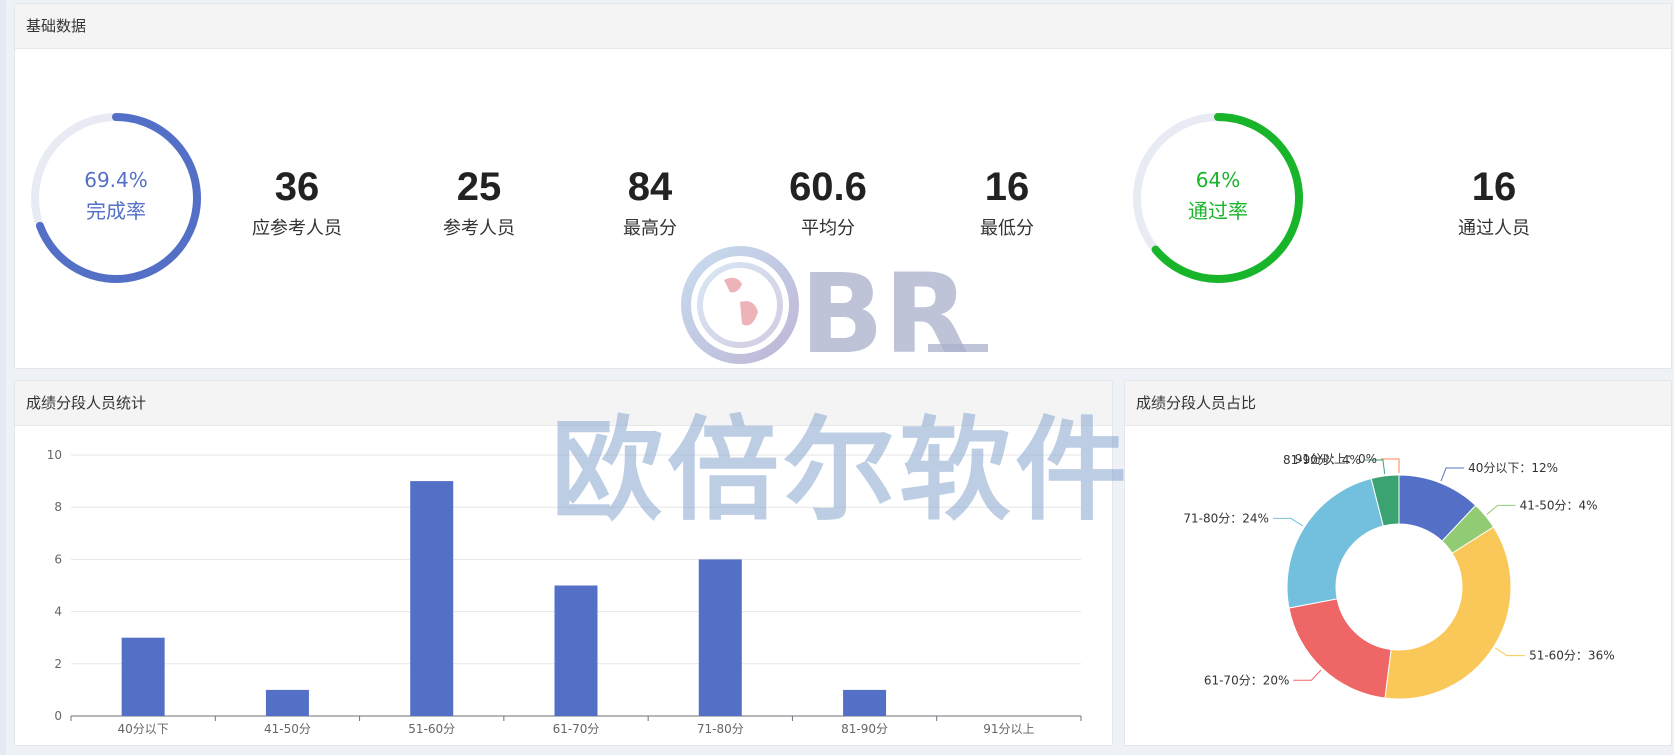 Image resolution: width=1674 pixels, height=755 pixels. I want to click on x-tick-label: 51-60分, so click(431, 729).